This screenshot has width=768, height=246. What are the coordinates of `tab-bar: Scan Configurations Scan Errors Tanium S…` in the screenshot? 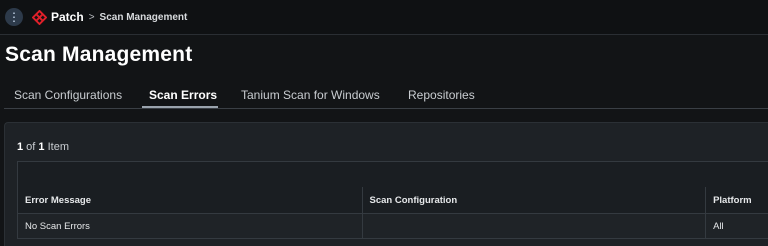 It's located at (384, 95).